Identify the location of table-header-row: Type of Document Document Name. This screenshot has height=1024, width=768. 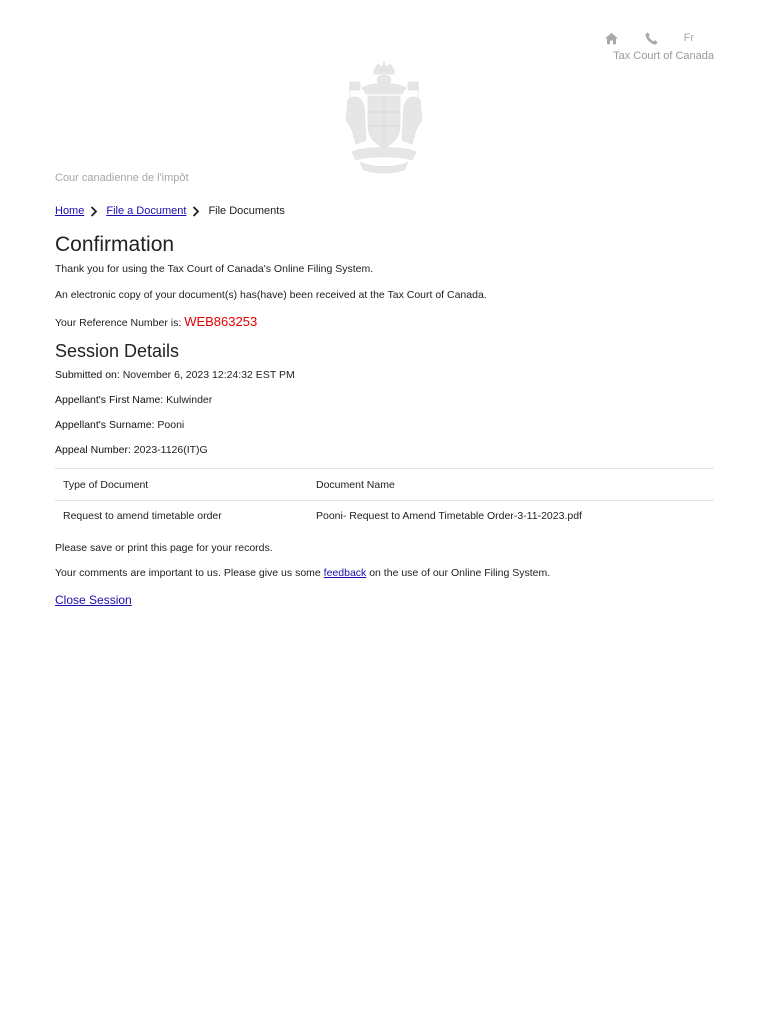
(384, 484).